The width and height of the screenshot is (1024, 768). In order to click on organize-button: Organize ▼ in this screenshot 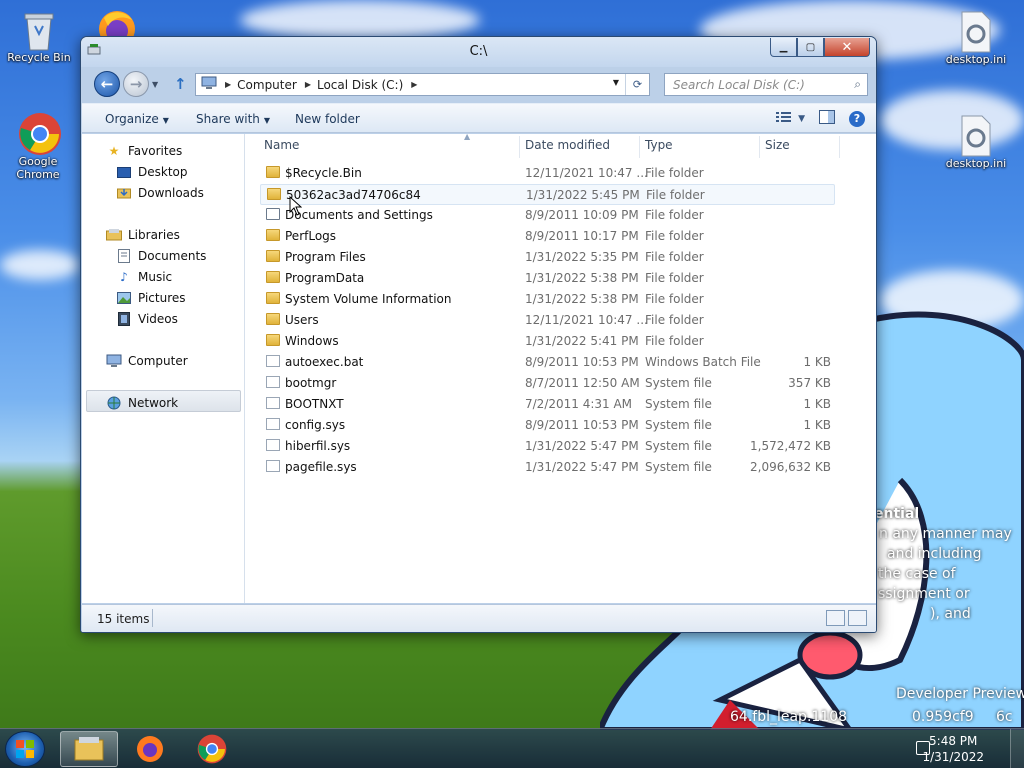, I will do `click(137, 119)`.